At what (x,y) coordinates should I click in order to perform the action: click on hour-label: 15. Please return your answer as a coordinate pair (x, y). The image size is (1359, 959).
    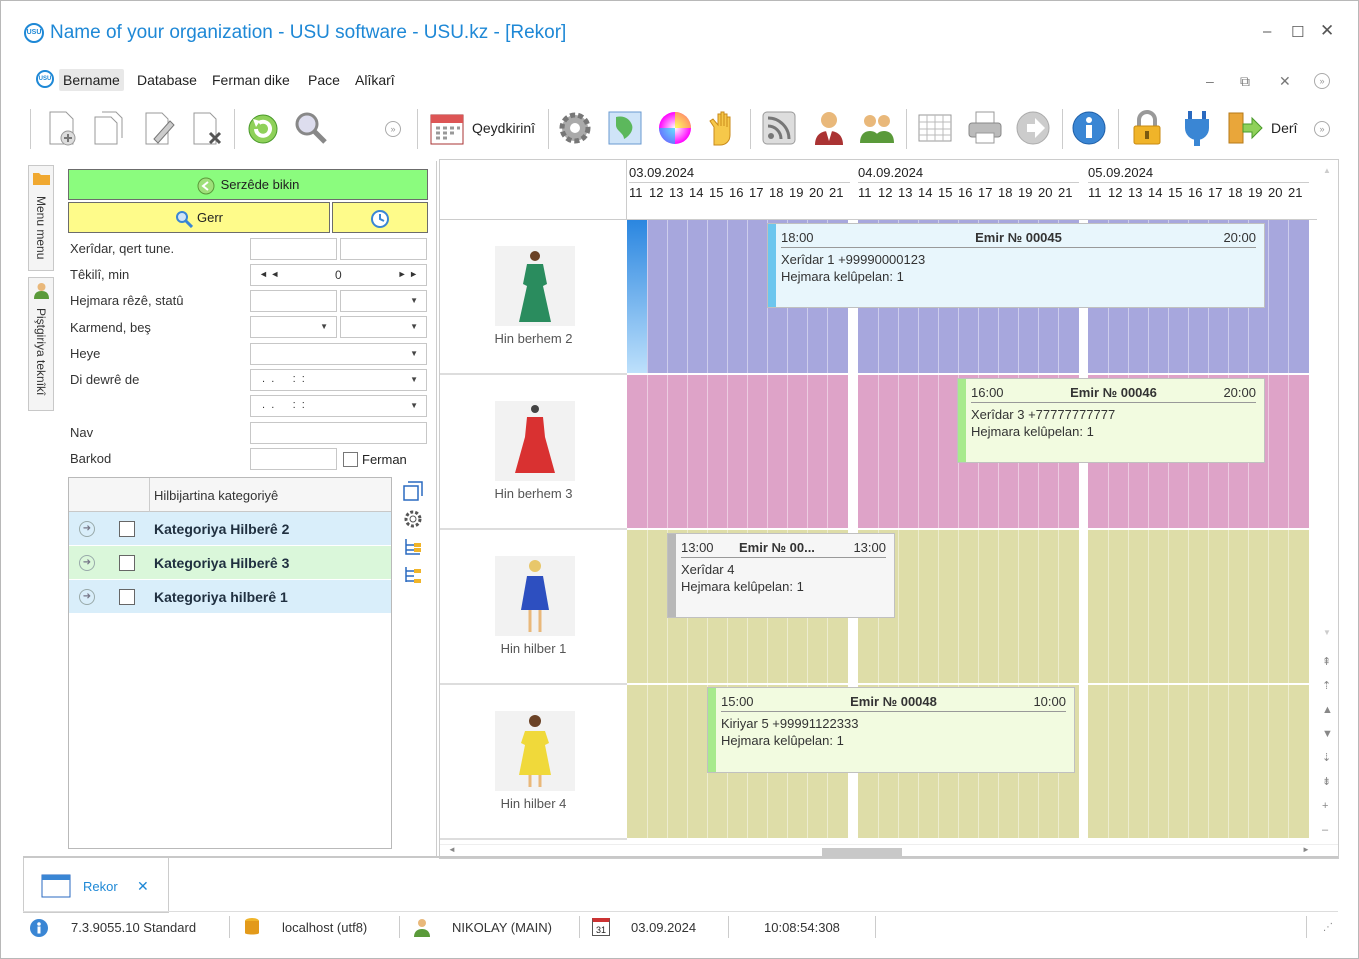
    Looking at the image, I should click on (716, 192).